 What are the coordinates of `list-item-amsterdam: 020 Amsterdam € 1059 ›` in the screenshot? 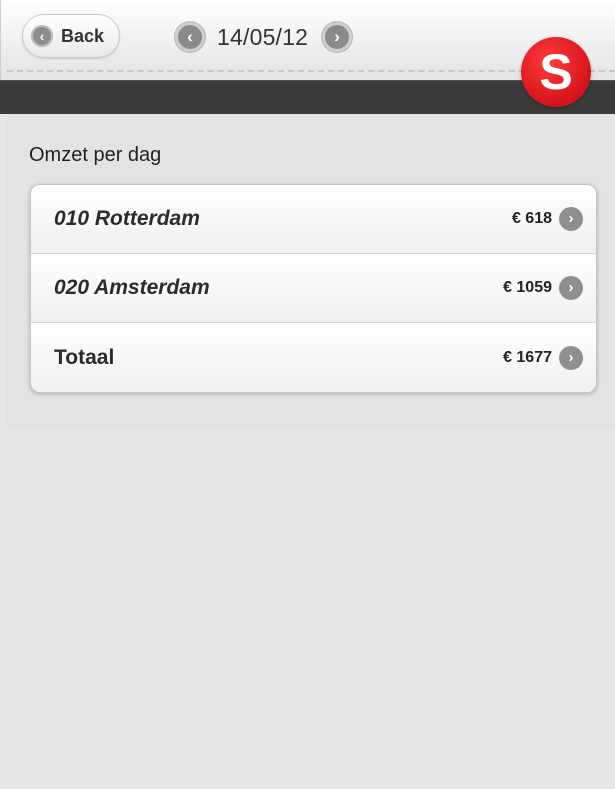 It's located at (313, 288).